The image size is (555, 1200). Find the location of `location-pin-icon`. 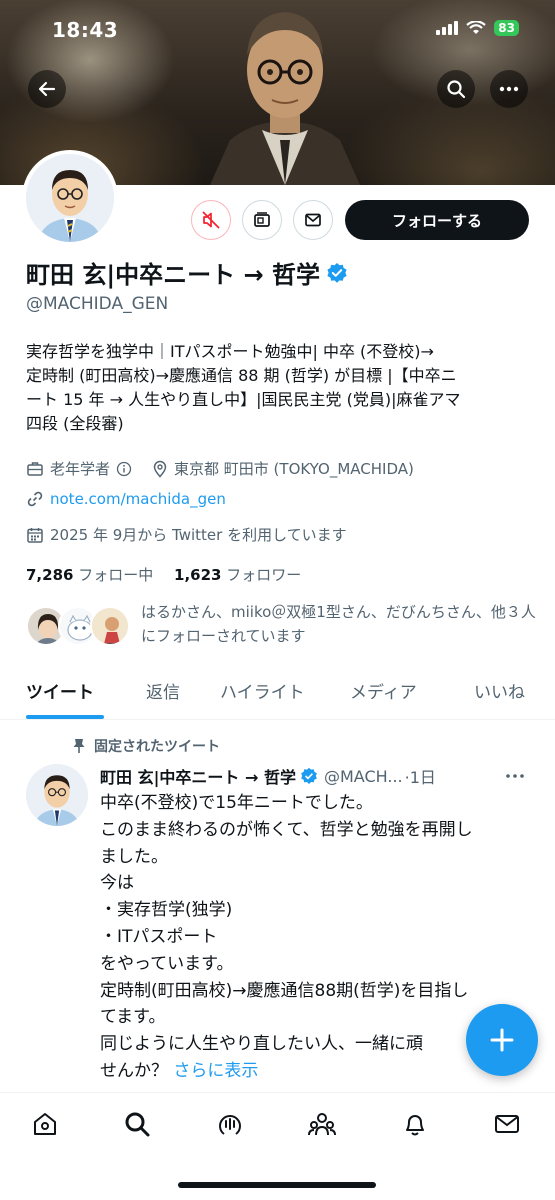

location-pin-icon is located at coordinates (160, 469).